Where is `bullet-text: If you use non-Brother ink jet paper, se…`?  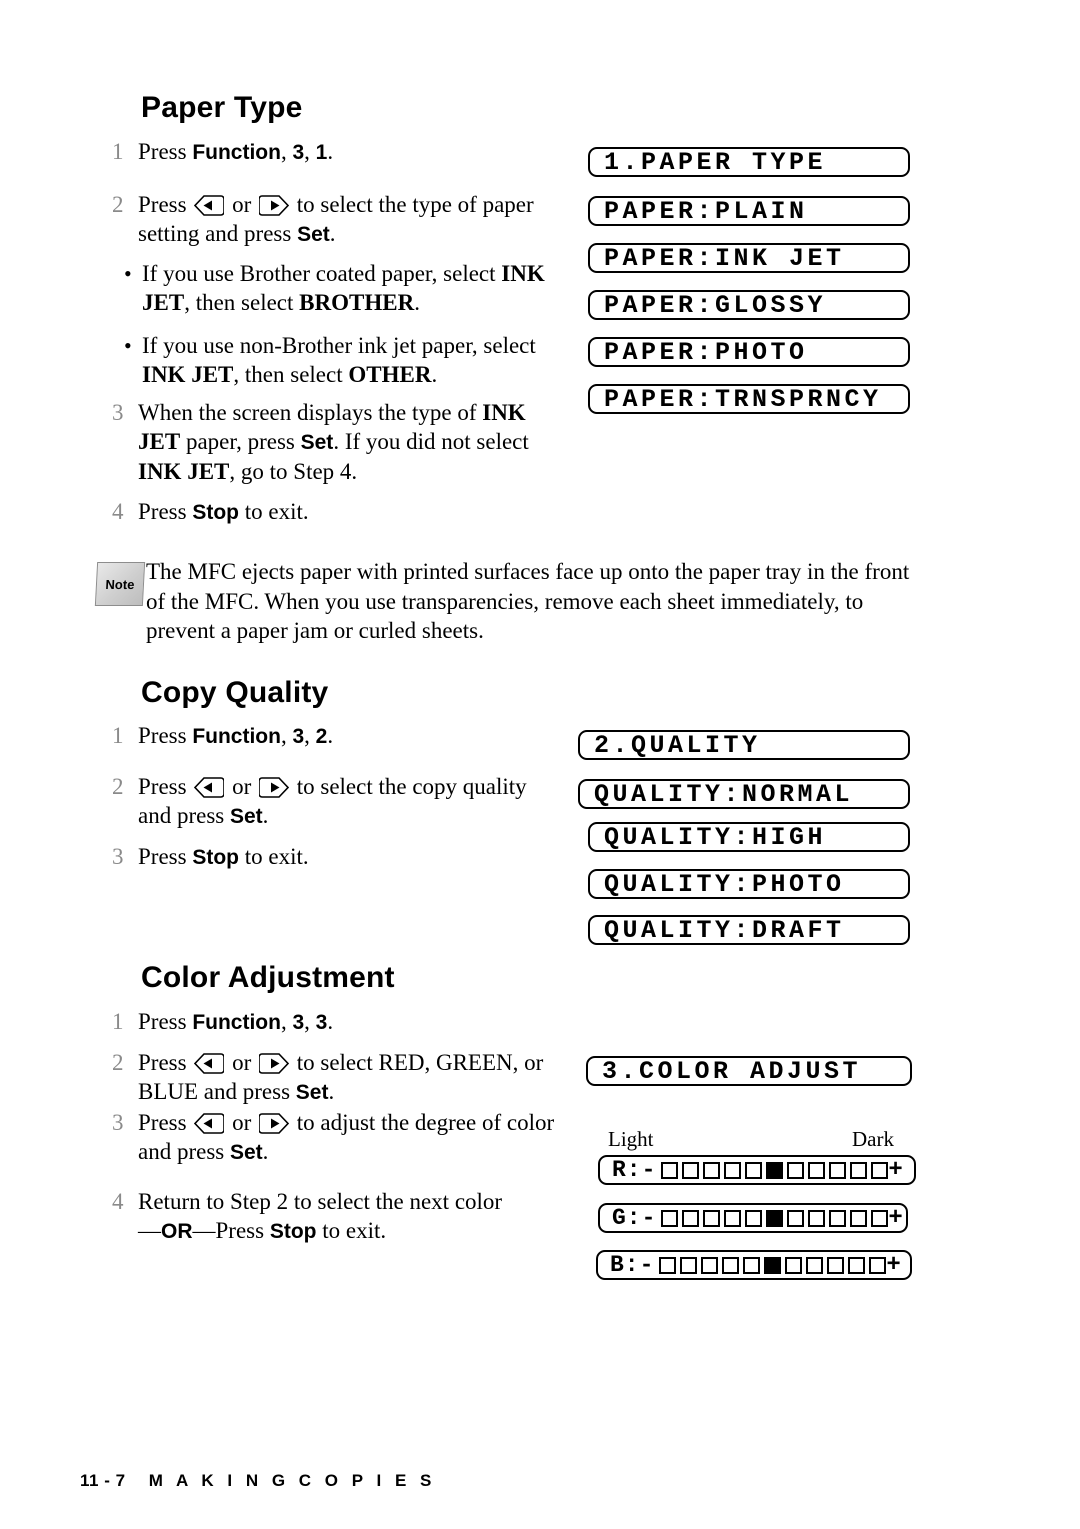
bullet-text: If you use non-Brother ink jet paper, se… is located at coordinates (339, 360).